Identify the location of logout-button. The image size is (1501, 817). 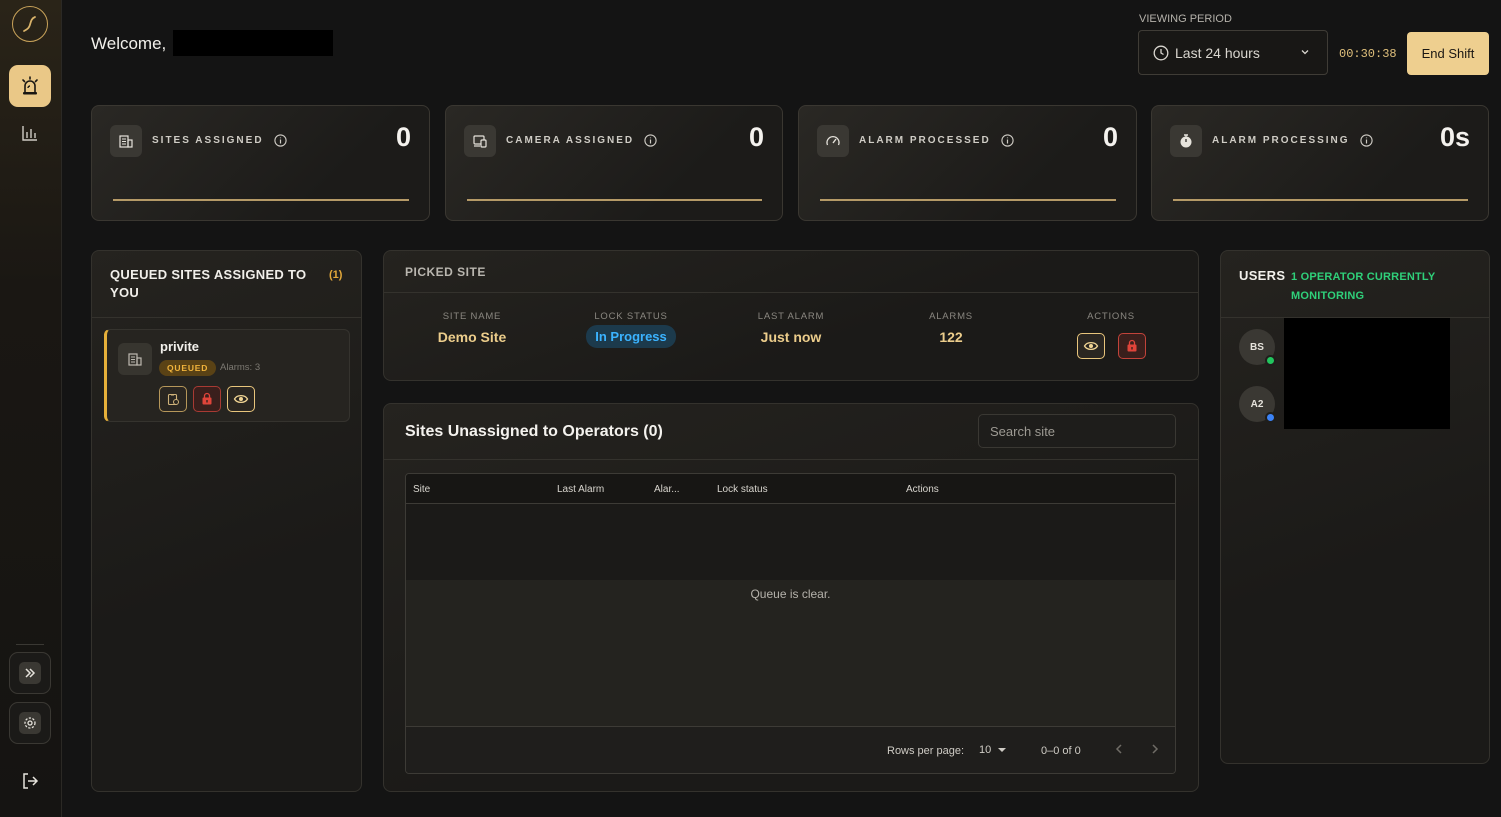
(30, 781).